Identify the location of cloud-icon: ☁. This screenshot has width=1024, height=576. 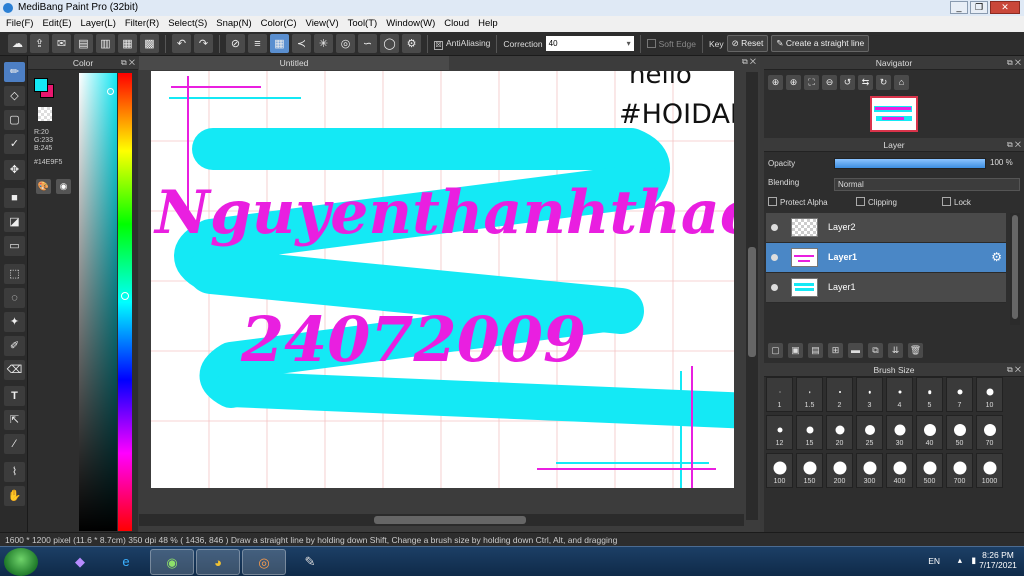
(17, 43).